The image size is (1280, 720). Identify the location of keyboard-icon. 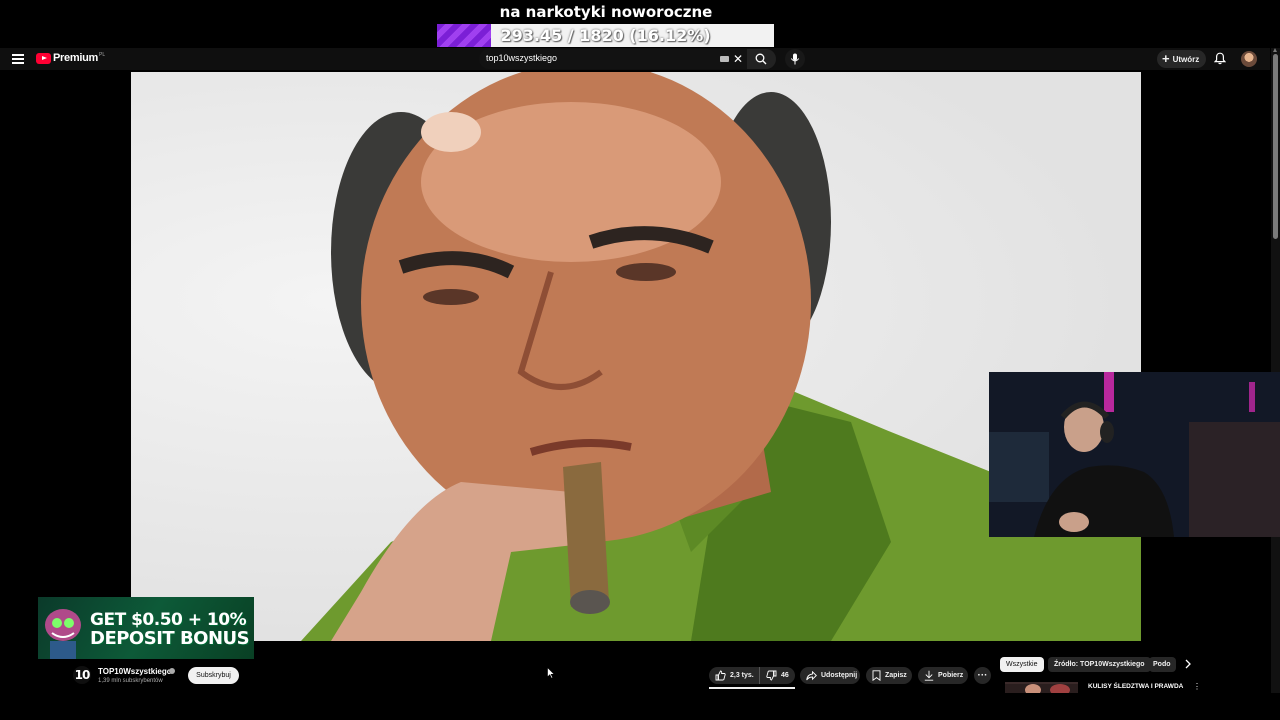
(724, 59).